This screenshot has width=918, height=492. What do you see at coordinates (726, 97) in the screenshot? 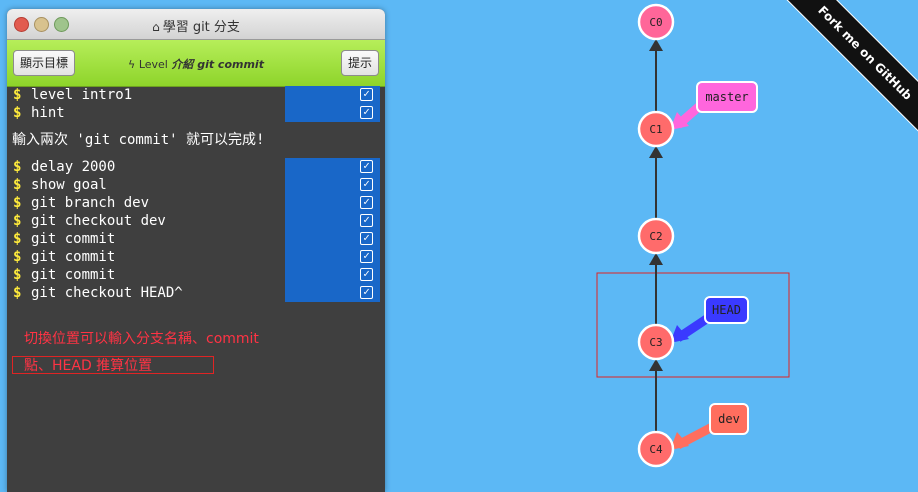
I see `branch-label: master` at bounding box center [726, 97].